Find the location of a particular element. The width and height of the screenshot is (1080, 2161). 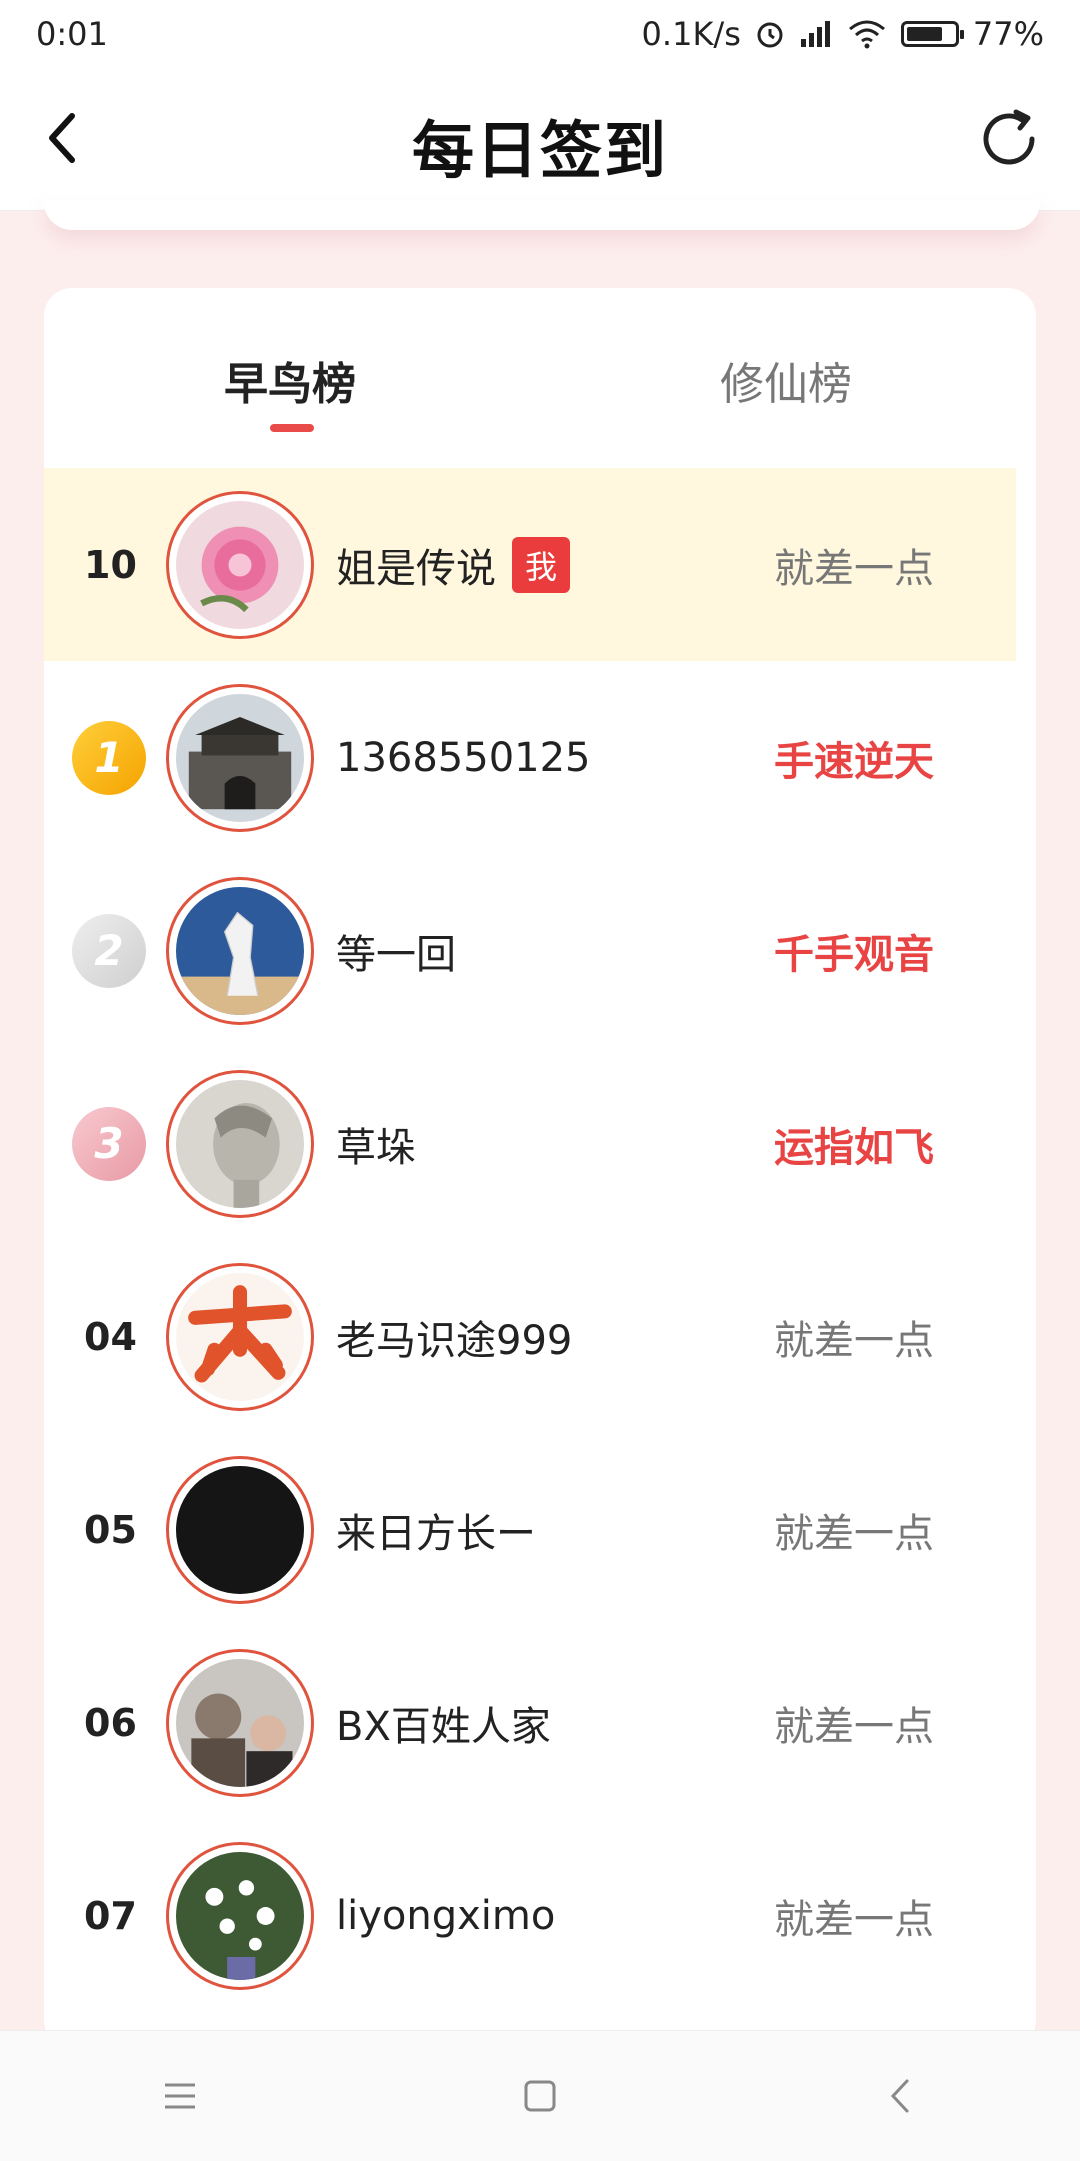

rank-number: 10 is located at coordinates (110, 564).